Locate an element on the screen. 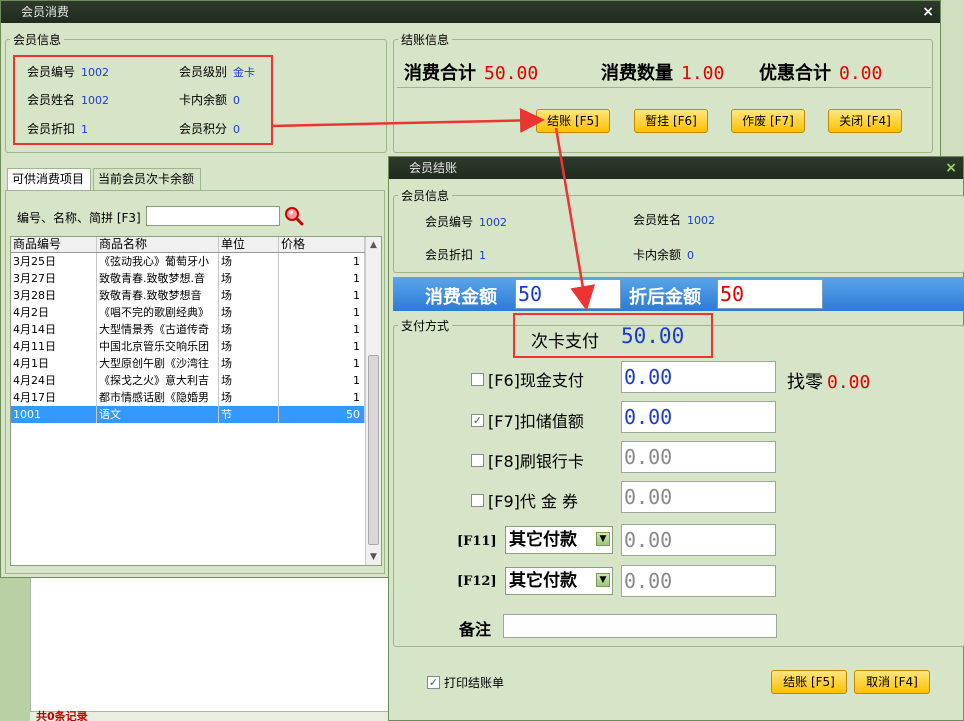 The height and width of the screenshot is (721, 964). cash-pay-input: 0.00 is located at coordinates (698, 377).